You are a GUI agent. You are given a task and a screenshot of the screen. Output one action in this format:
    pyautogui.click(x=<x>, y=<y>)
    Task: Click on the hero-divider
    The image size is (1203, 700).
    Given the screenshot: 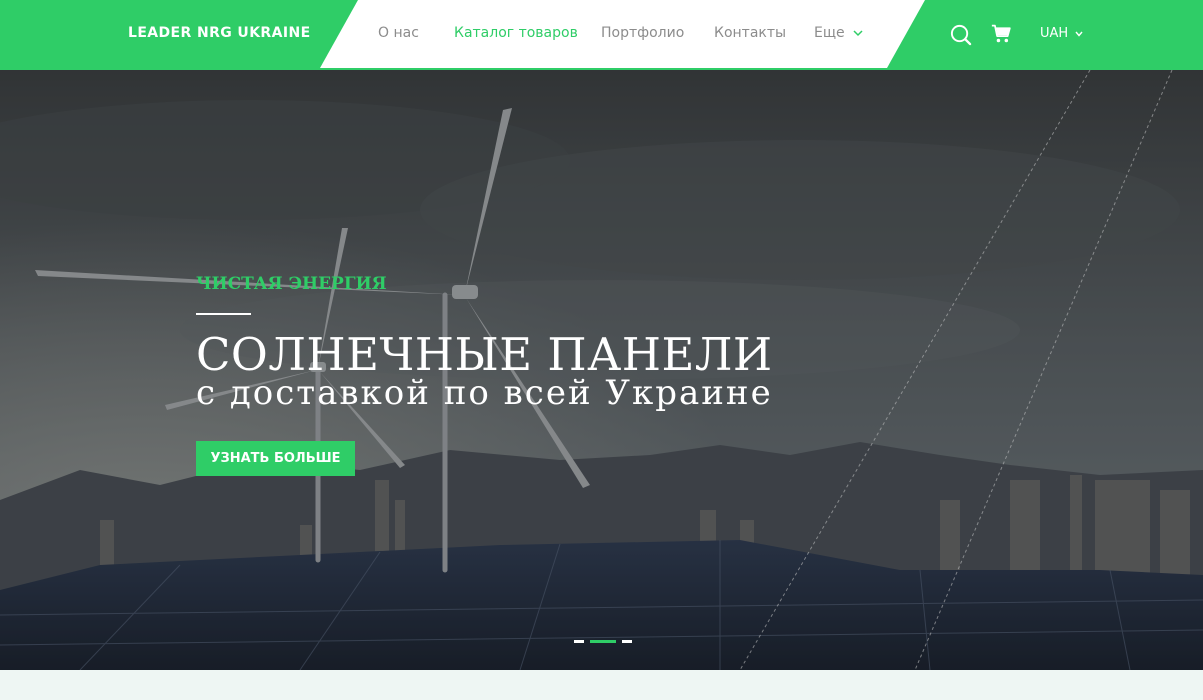 What is the action you would take?
    pyautogui.click(x=223, y=314)
    